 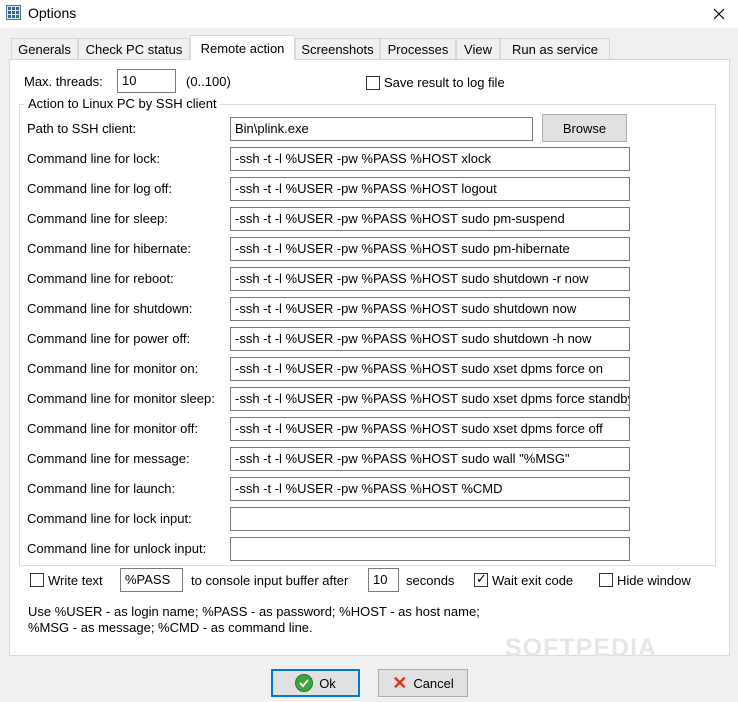 I want to click on cmd-monitor-off-label: Command line for monitor off:, so click(x=112, y=428).